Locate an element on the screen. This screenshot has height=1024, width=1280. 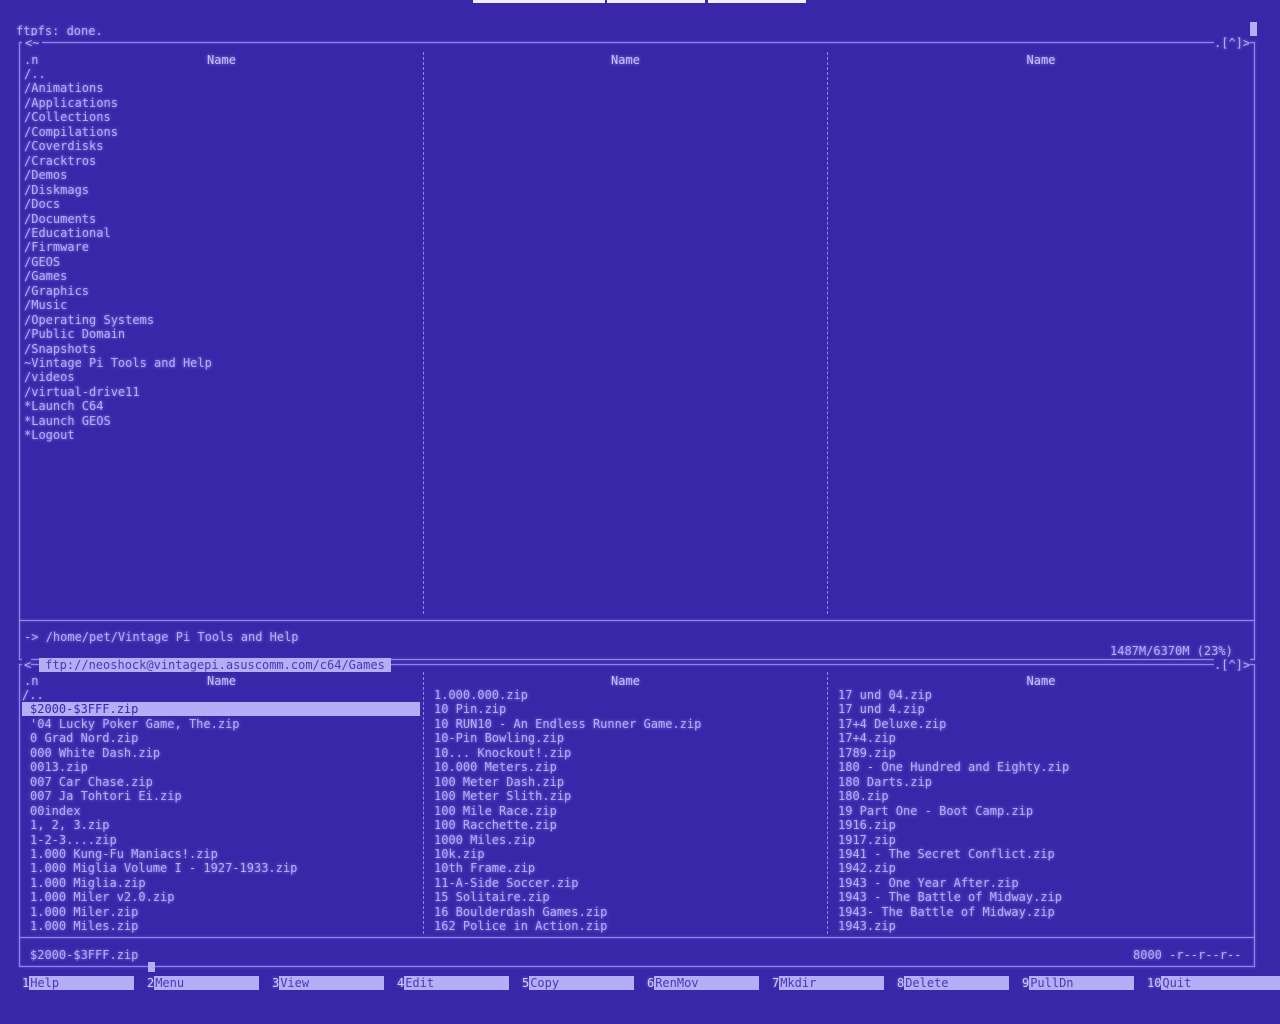
list-item: 1942.zip is located at coordinates (1044, 868).